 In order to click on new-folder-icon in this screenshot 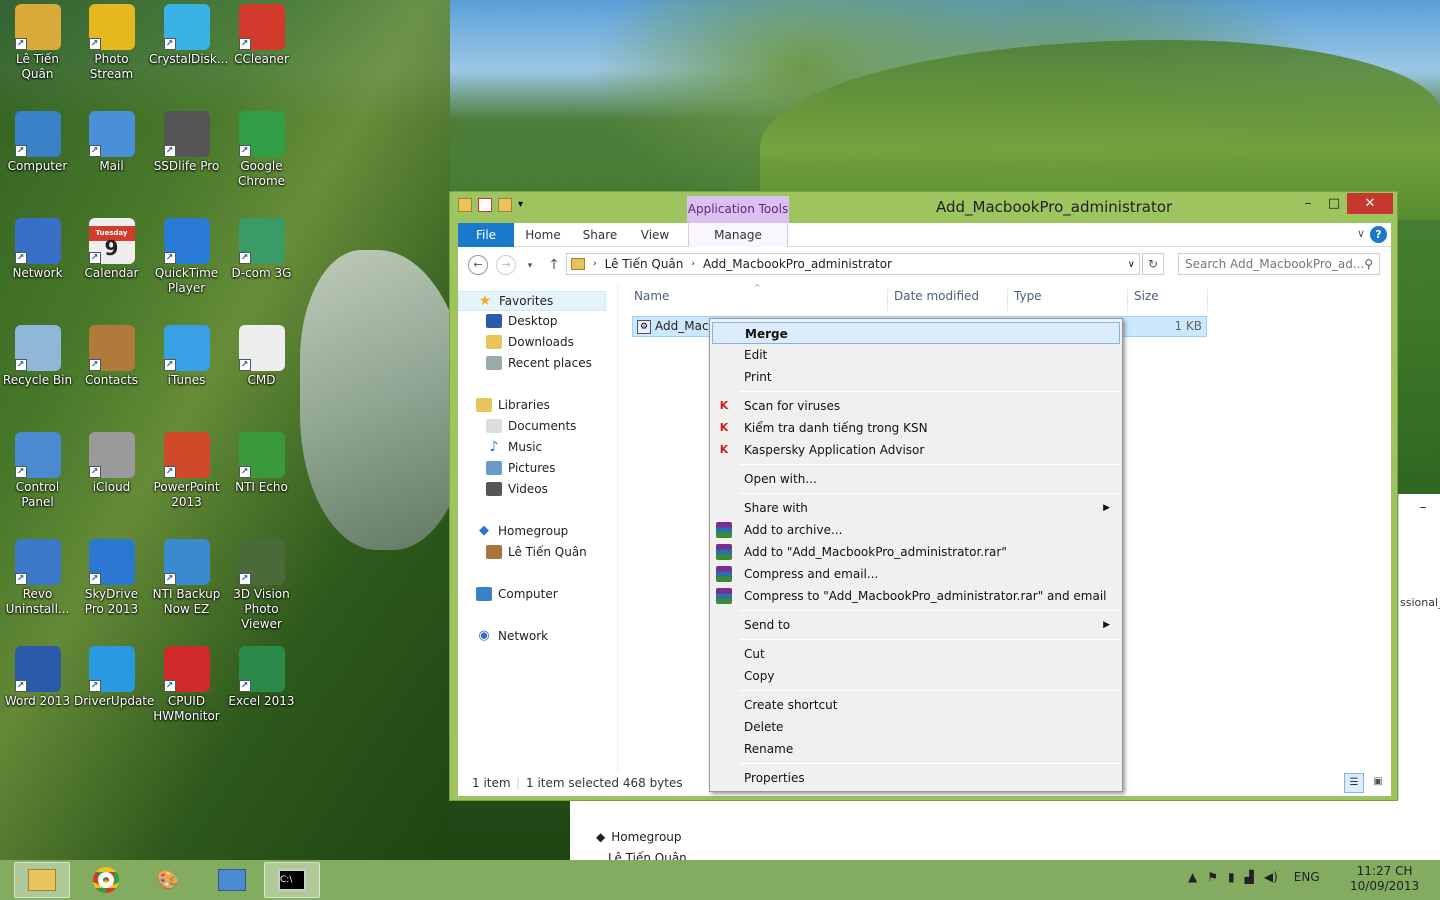, I will do `click(505, 205)`.